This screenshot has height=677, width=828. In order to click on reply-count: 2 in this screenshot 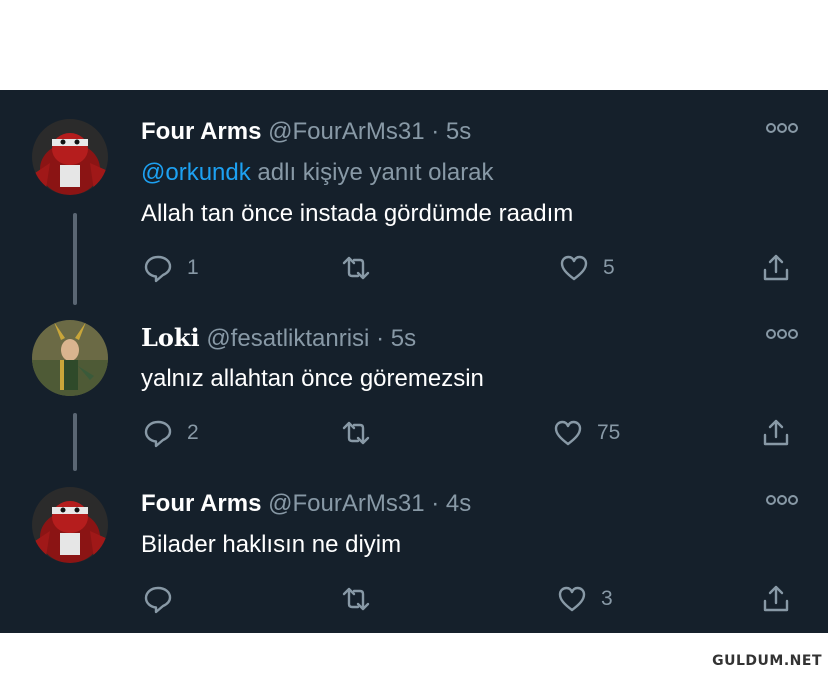, I will do `click(193, 432)`.